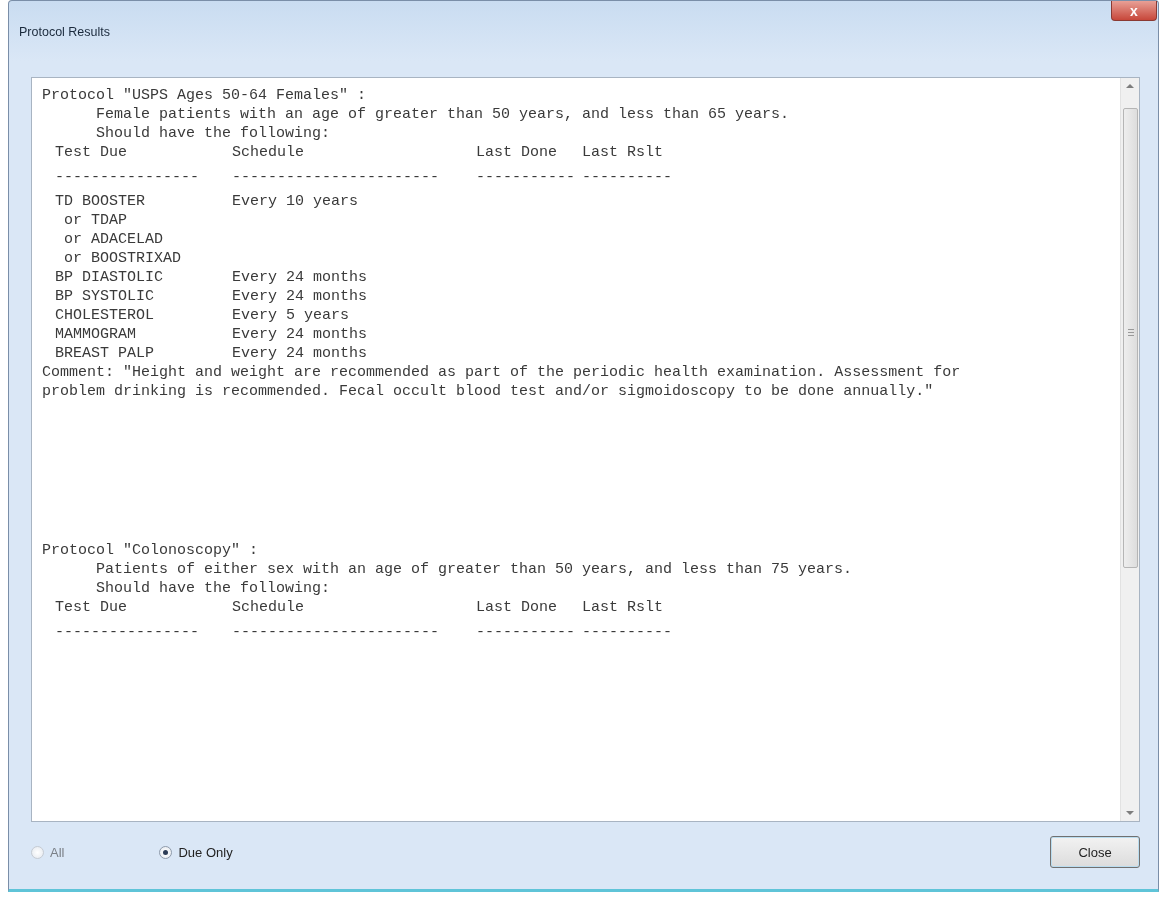 The image size is (1161, 914). Describe the element at coordinates (123, 258) in the screenshot. I see `alternative-test: or BOOSTRIXAD` at that location.